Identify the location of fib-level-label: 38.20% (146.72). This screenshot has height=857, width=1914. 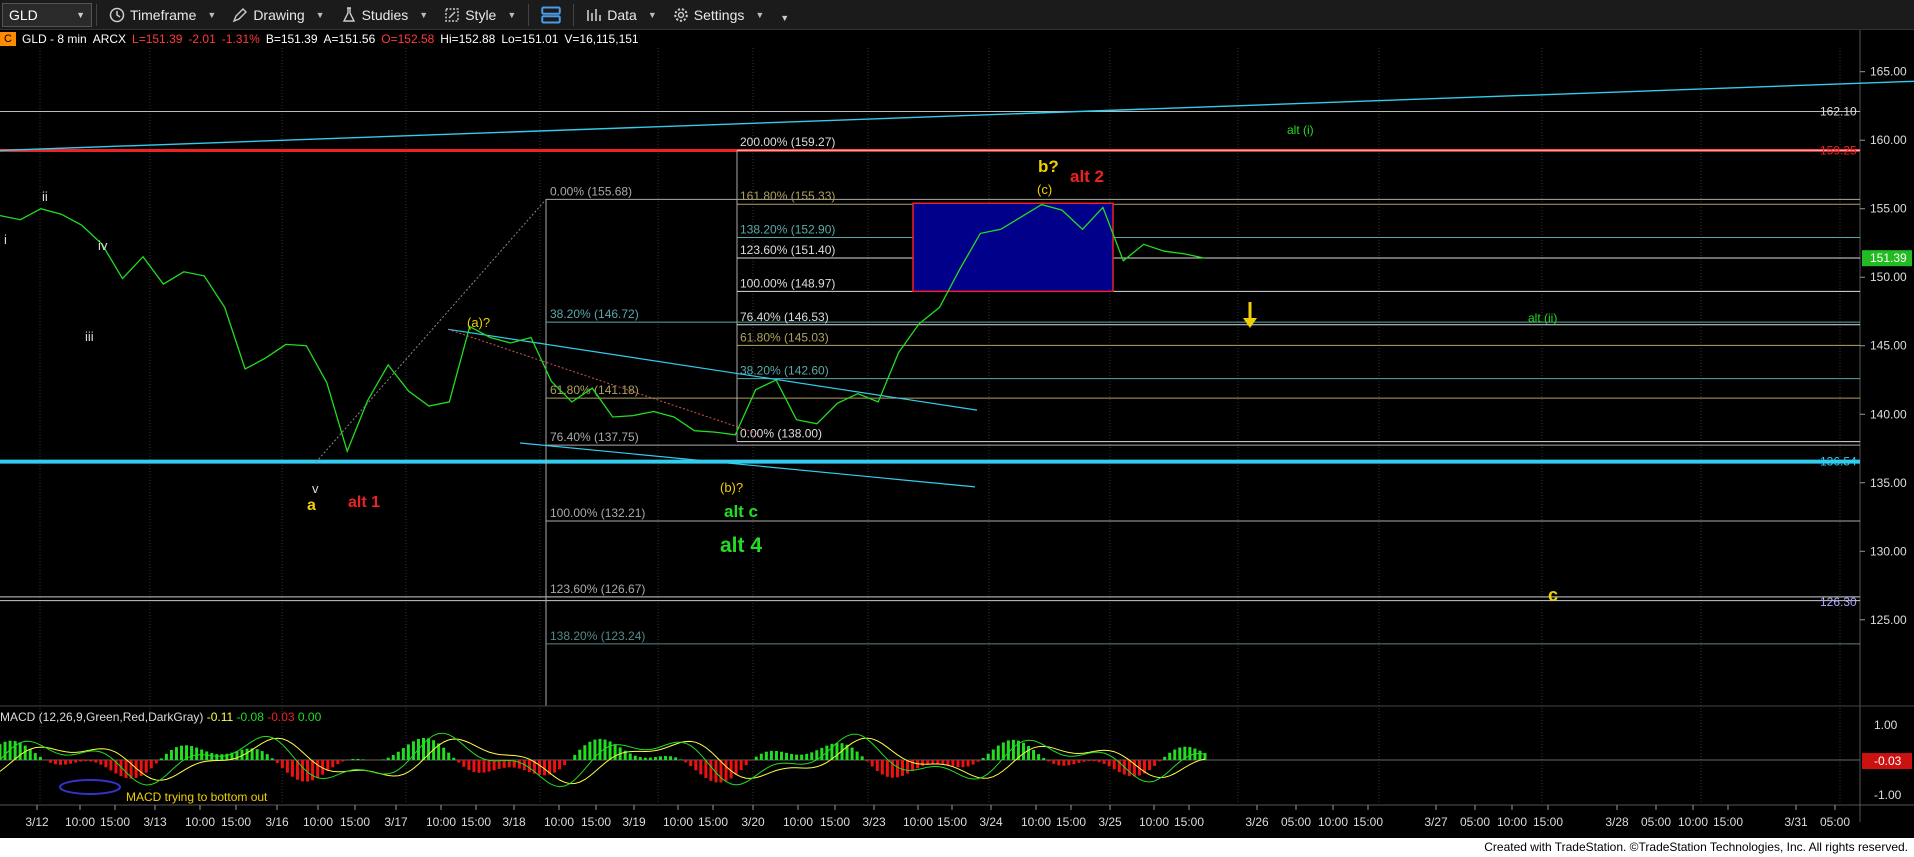
(594, 314).